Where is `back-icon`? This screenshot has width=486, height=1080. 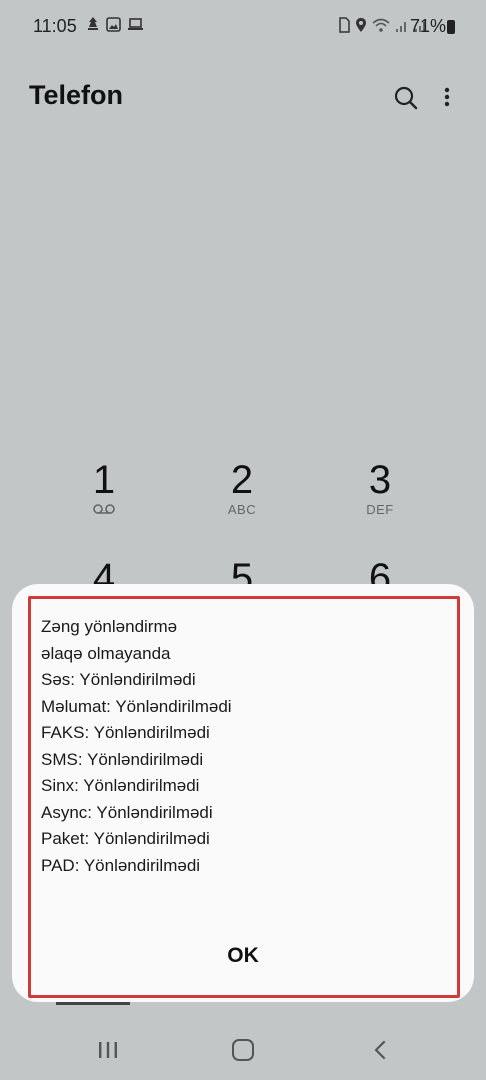
back-icon is located at coordinates (380, 1050).